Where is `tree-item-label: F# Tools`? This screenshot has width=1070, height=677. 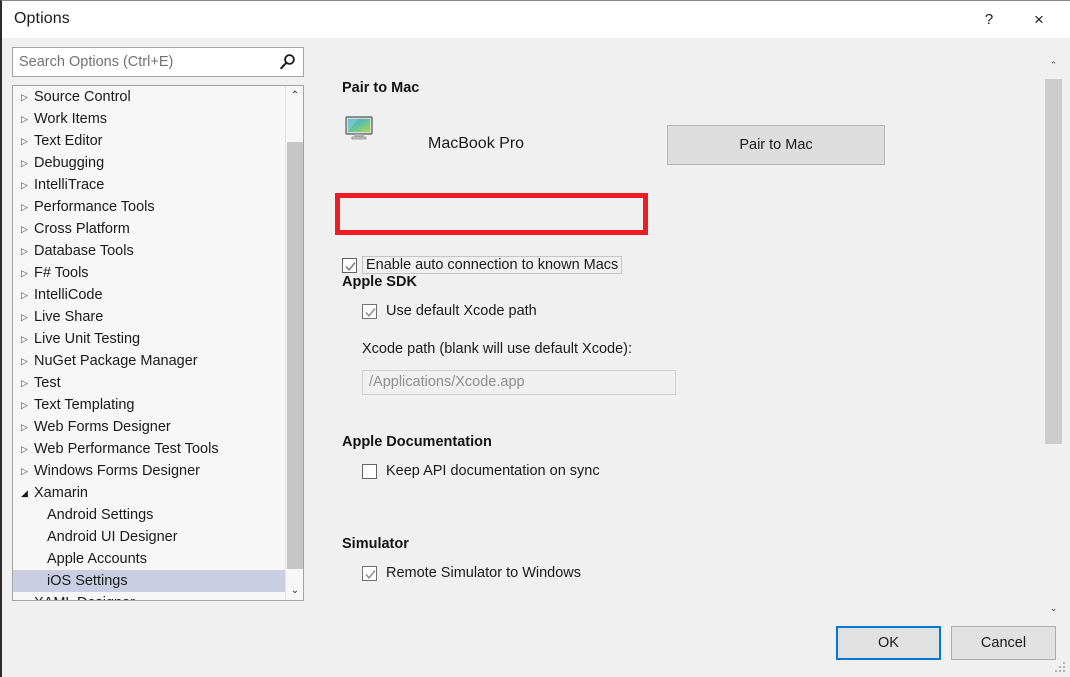 tree-item-label: F# Tools is located at coordinates (61, 273).